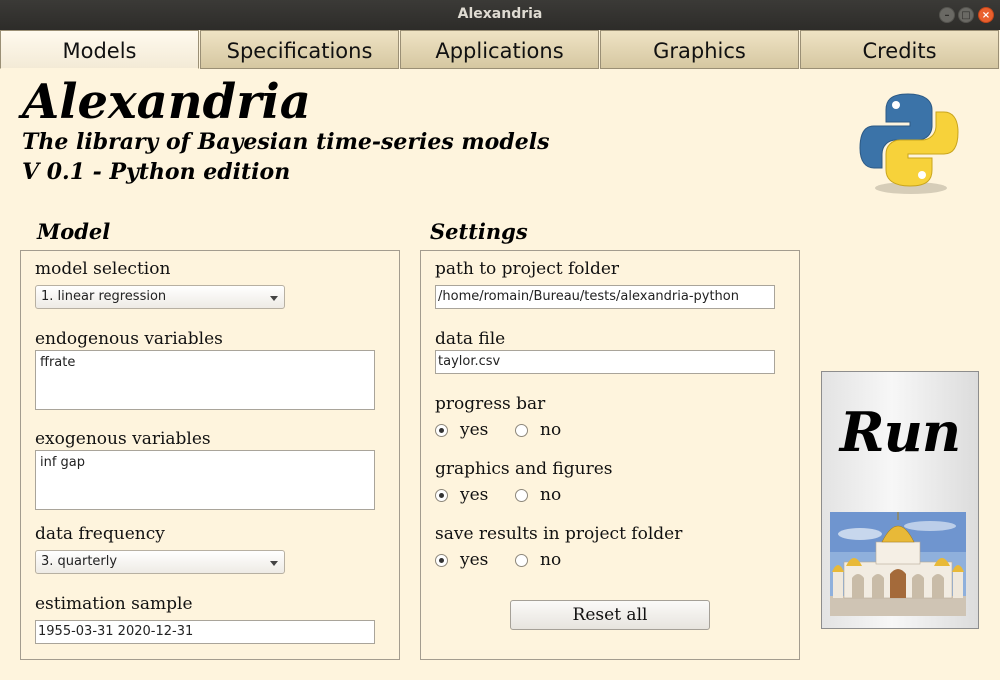 This screenshot has height=680, width=1000. Describe the element at coordinates (103, 269) in the screenshot. I see `model-selection-label: model selection` at that location.